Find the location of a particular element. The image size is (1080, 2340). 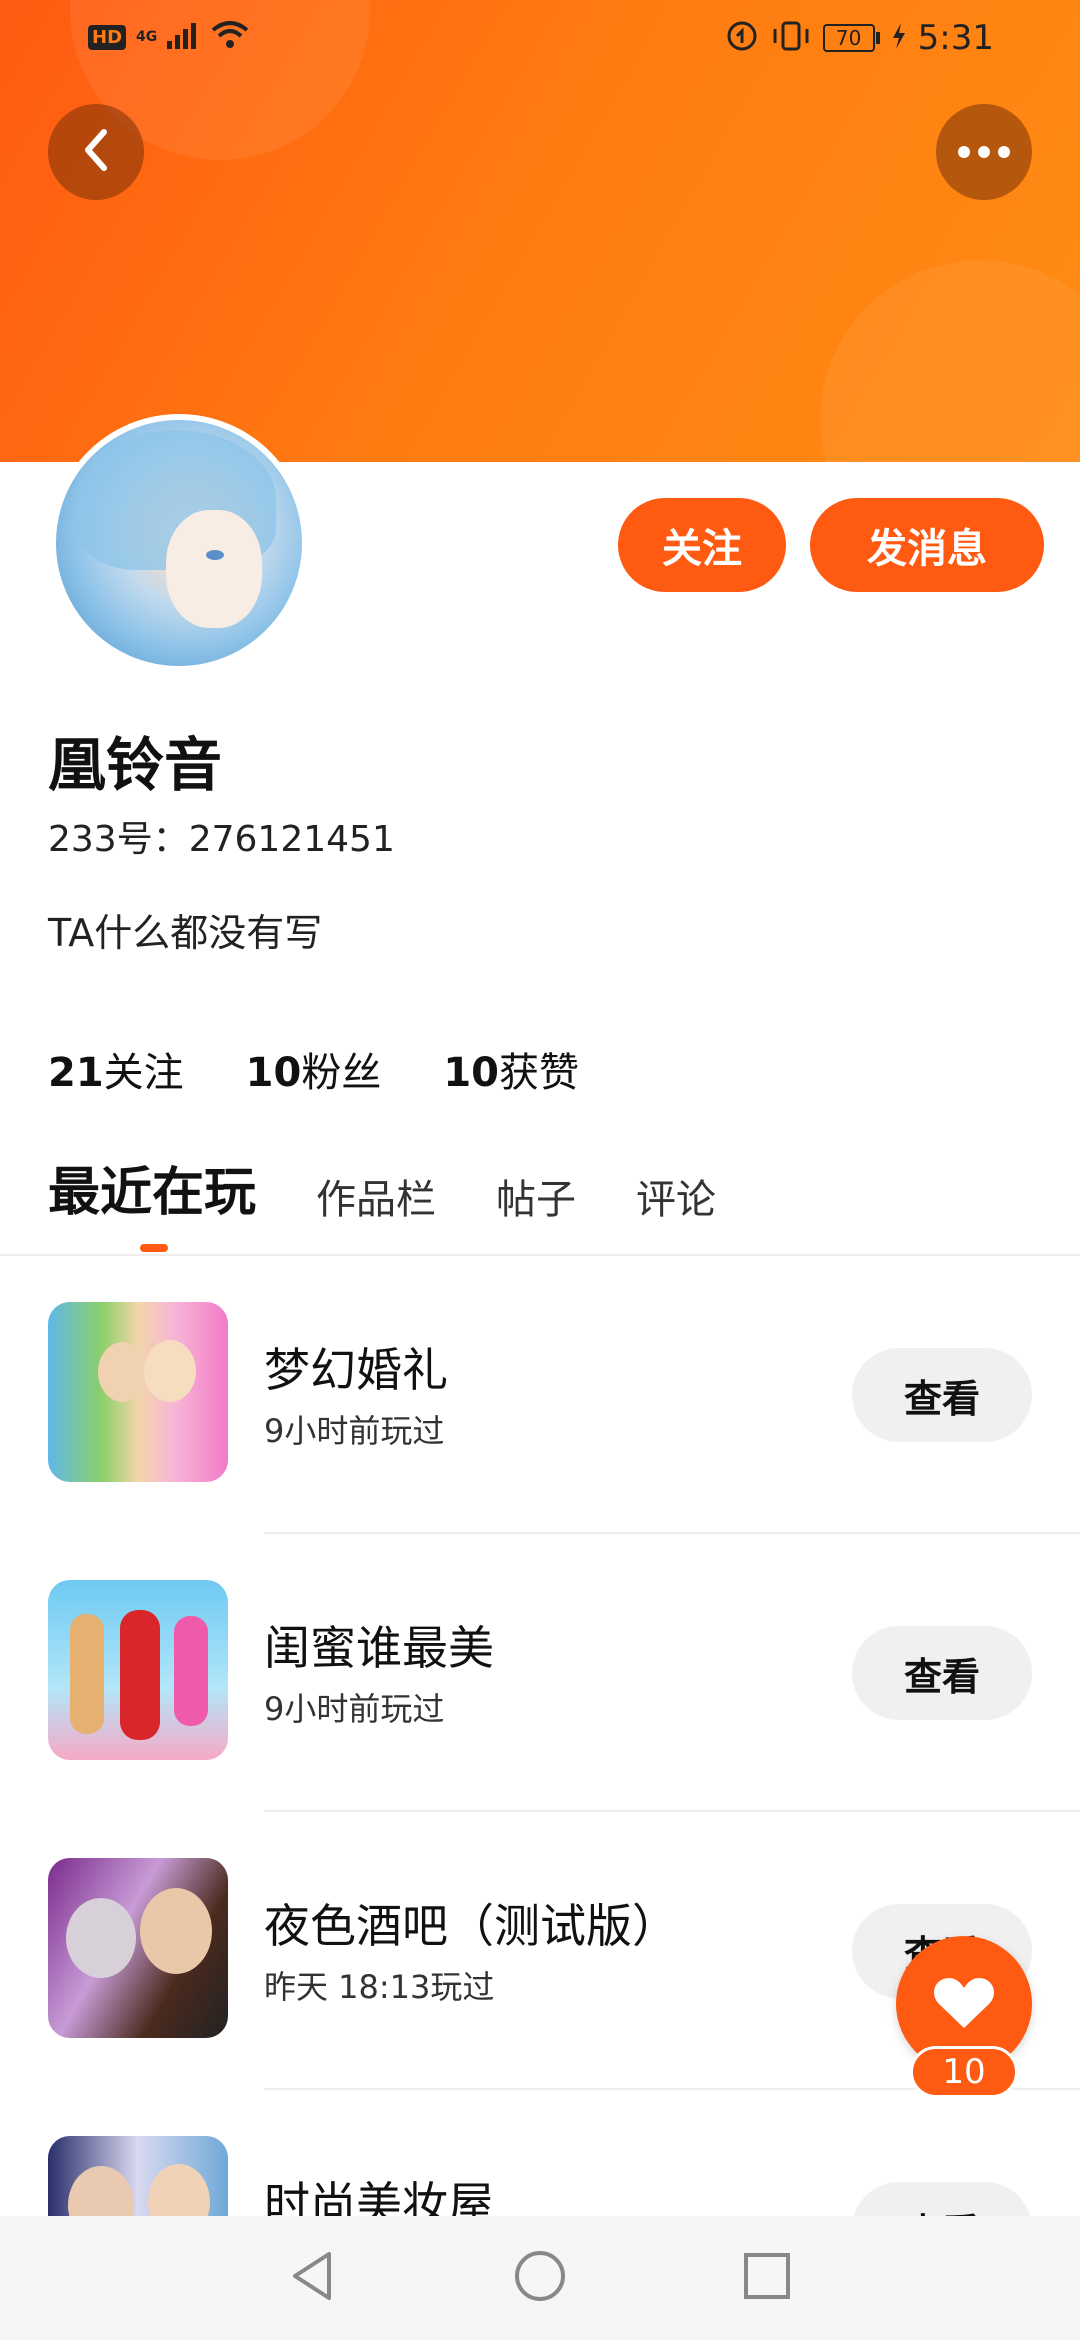

follow-button: 关注 is located at coordinates (702, 545).